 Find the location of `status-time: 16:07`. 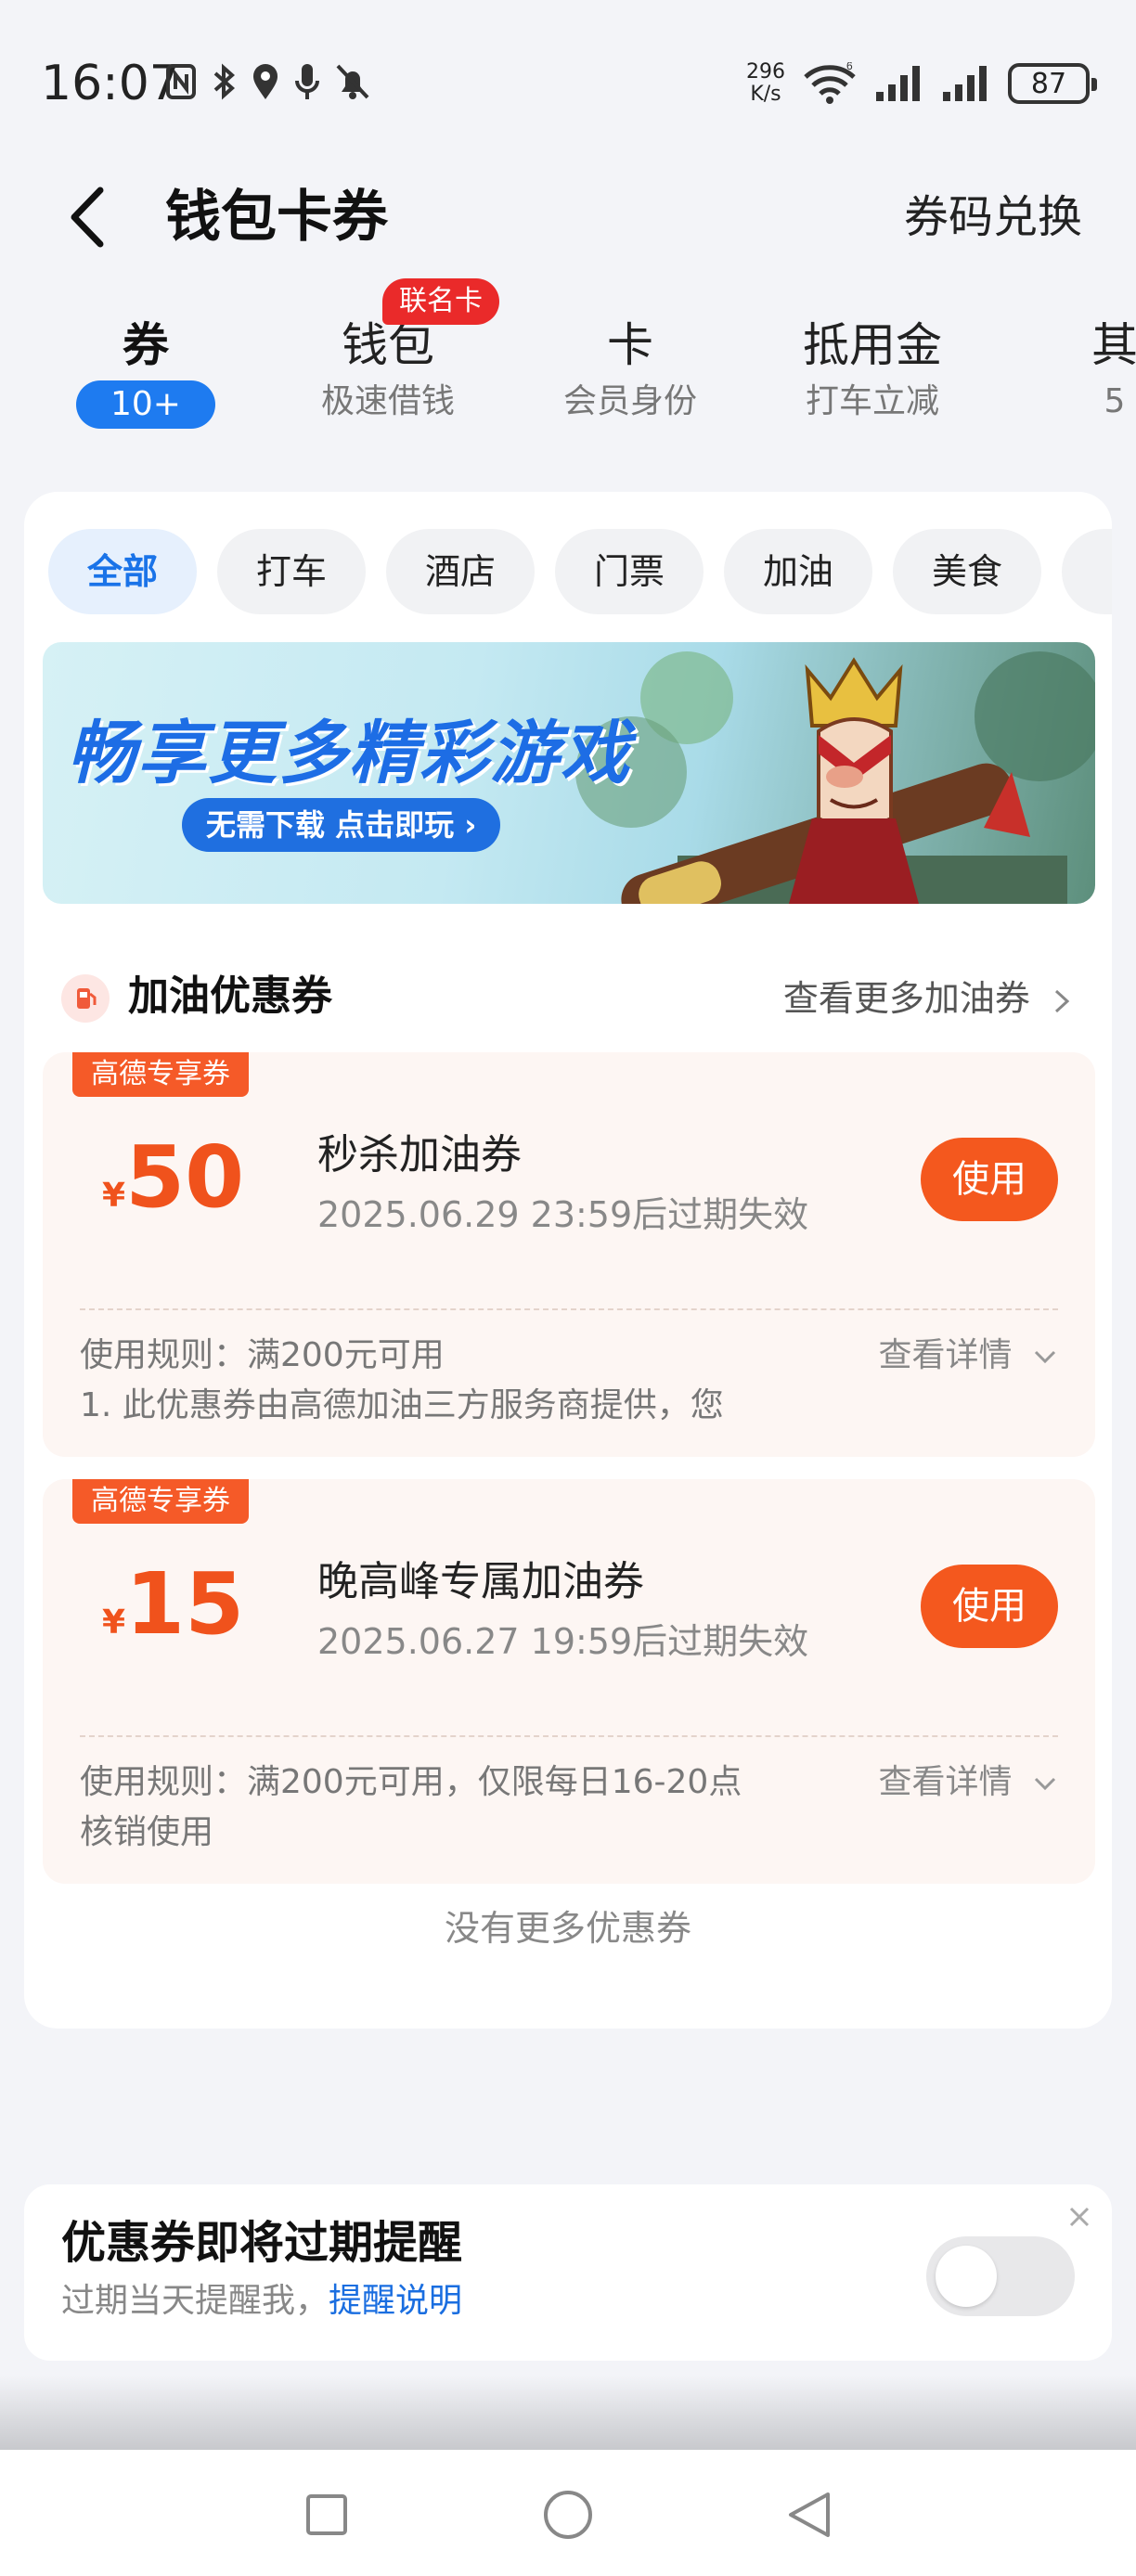

status-time: 16:07 is located at coordinates (110, 84).